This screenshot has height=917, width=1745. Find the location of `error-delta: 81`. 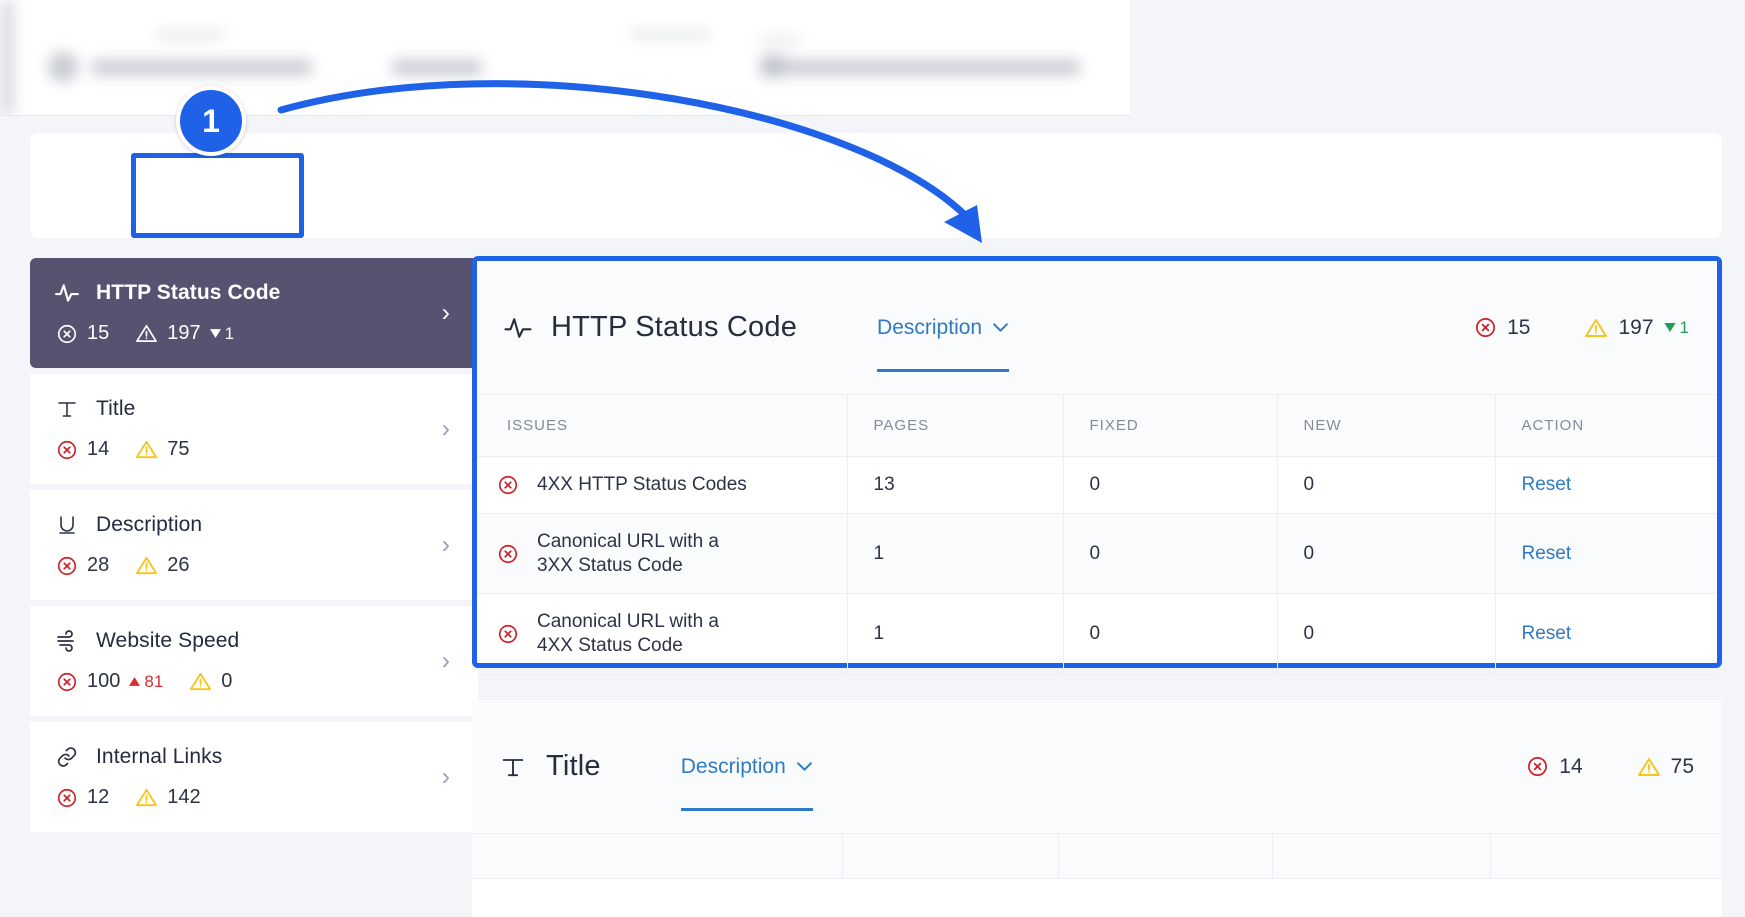

error-delta: 81 is located at coordinates (146, 682).